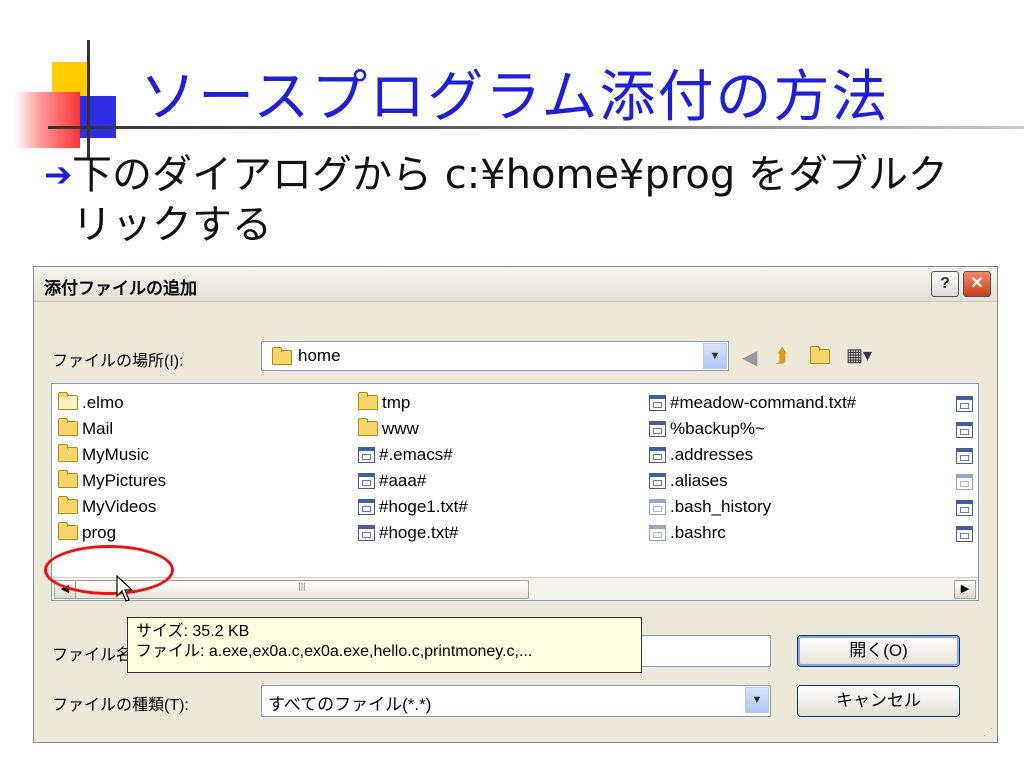 The height and width of the screenshot is (768, 1024). Describe the element at coordinates (120, 288) in the screenshot. I see `dialog-title: 添付ファイルの追加` at that location.